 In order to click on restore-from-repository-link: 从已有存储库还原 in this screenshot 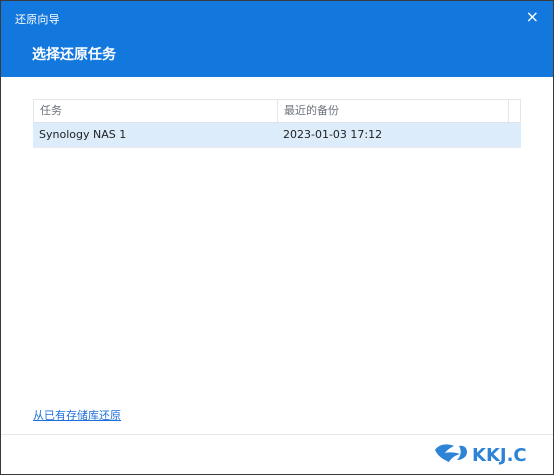, I will do `click(77, 415)`.